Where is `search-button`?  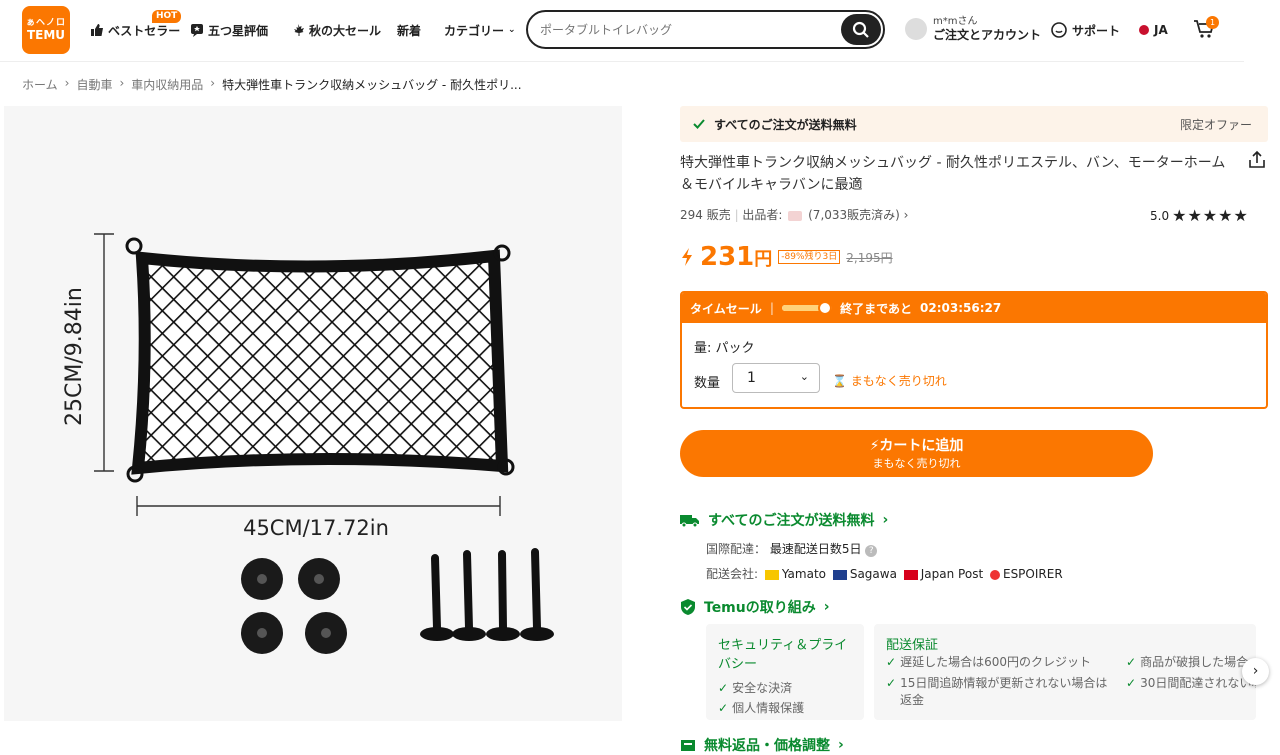
search-button is located at coordinates (861, 29).